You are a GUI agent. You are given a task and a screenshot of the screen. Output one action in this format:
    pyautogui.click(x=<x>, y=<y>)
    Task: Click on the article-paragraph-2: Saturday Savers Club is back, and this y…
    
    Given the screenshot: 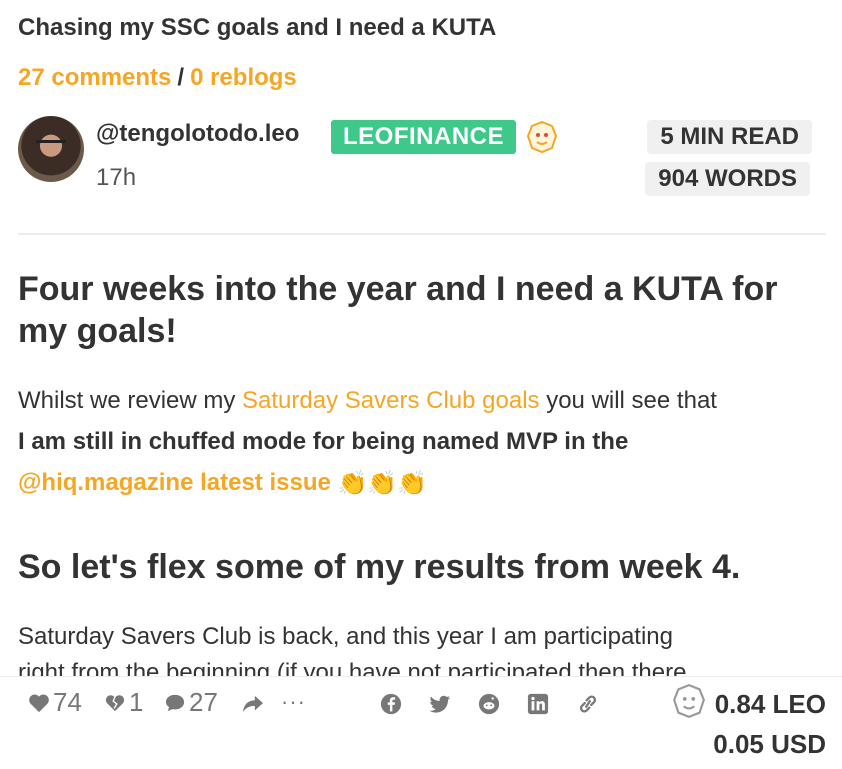 What is the action you would take?
    pyautogui.click(x=345, y=636)
    